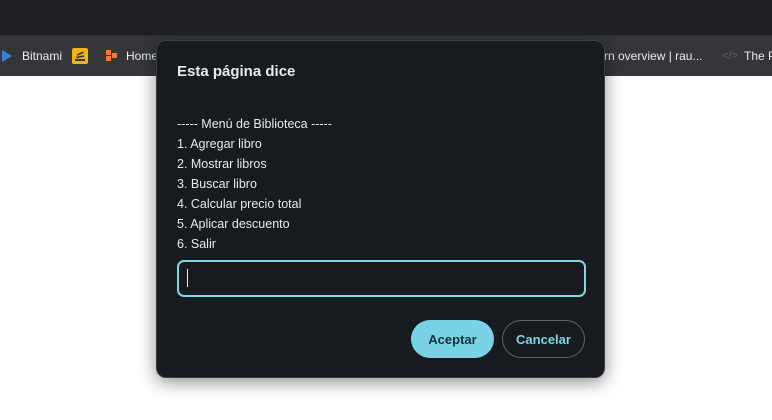 This screenshot has height=420, width=772. I want to click on prompt-input, so click(381, 278).